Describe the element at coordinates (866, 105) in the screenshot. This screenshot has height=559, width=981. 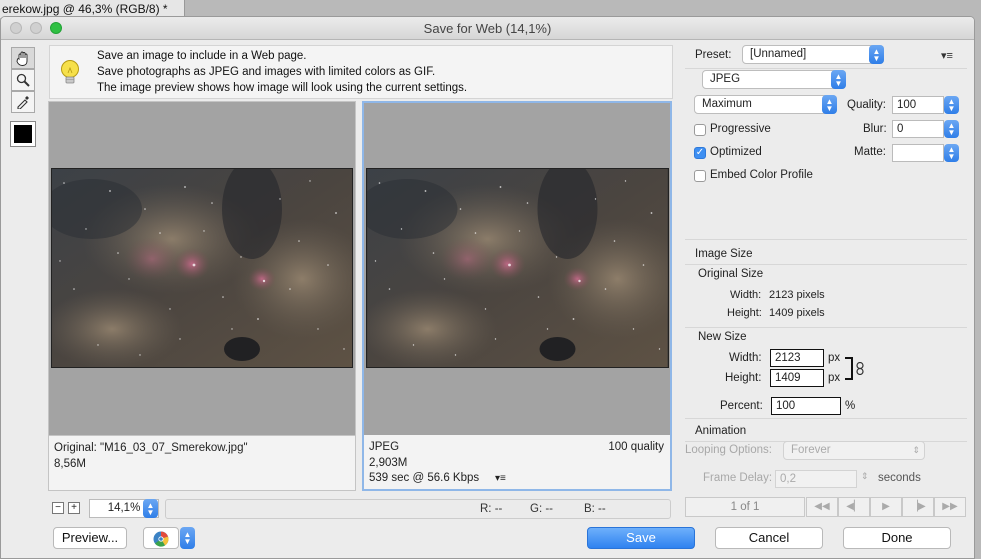
I see `quality-label: Quality:` at that location.